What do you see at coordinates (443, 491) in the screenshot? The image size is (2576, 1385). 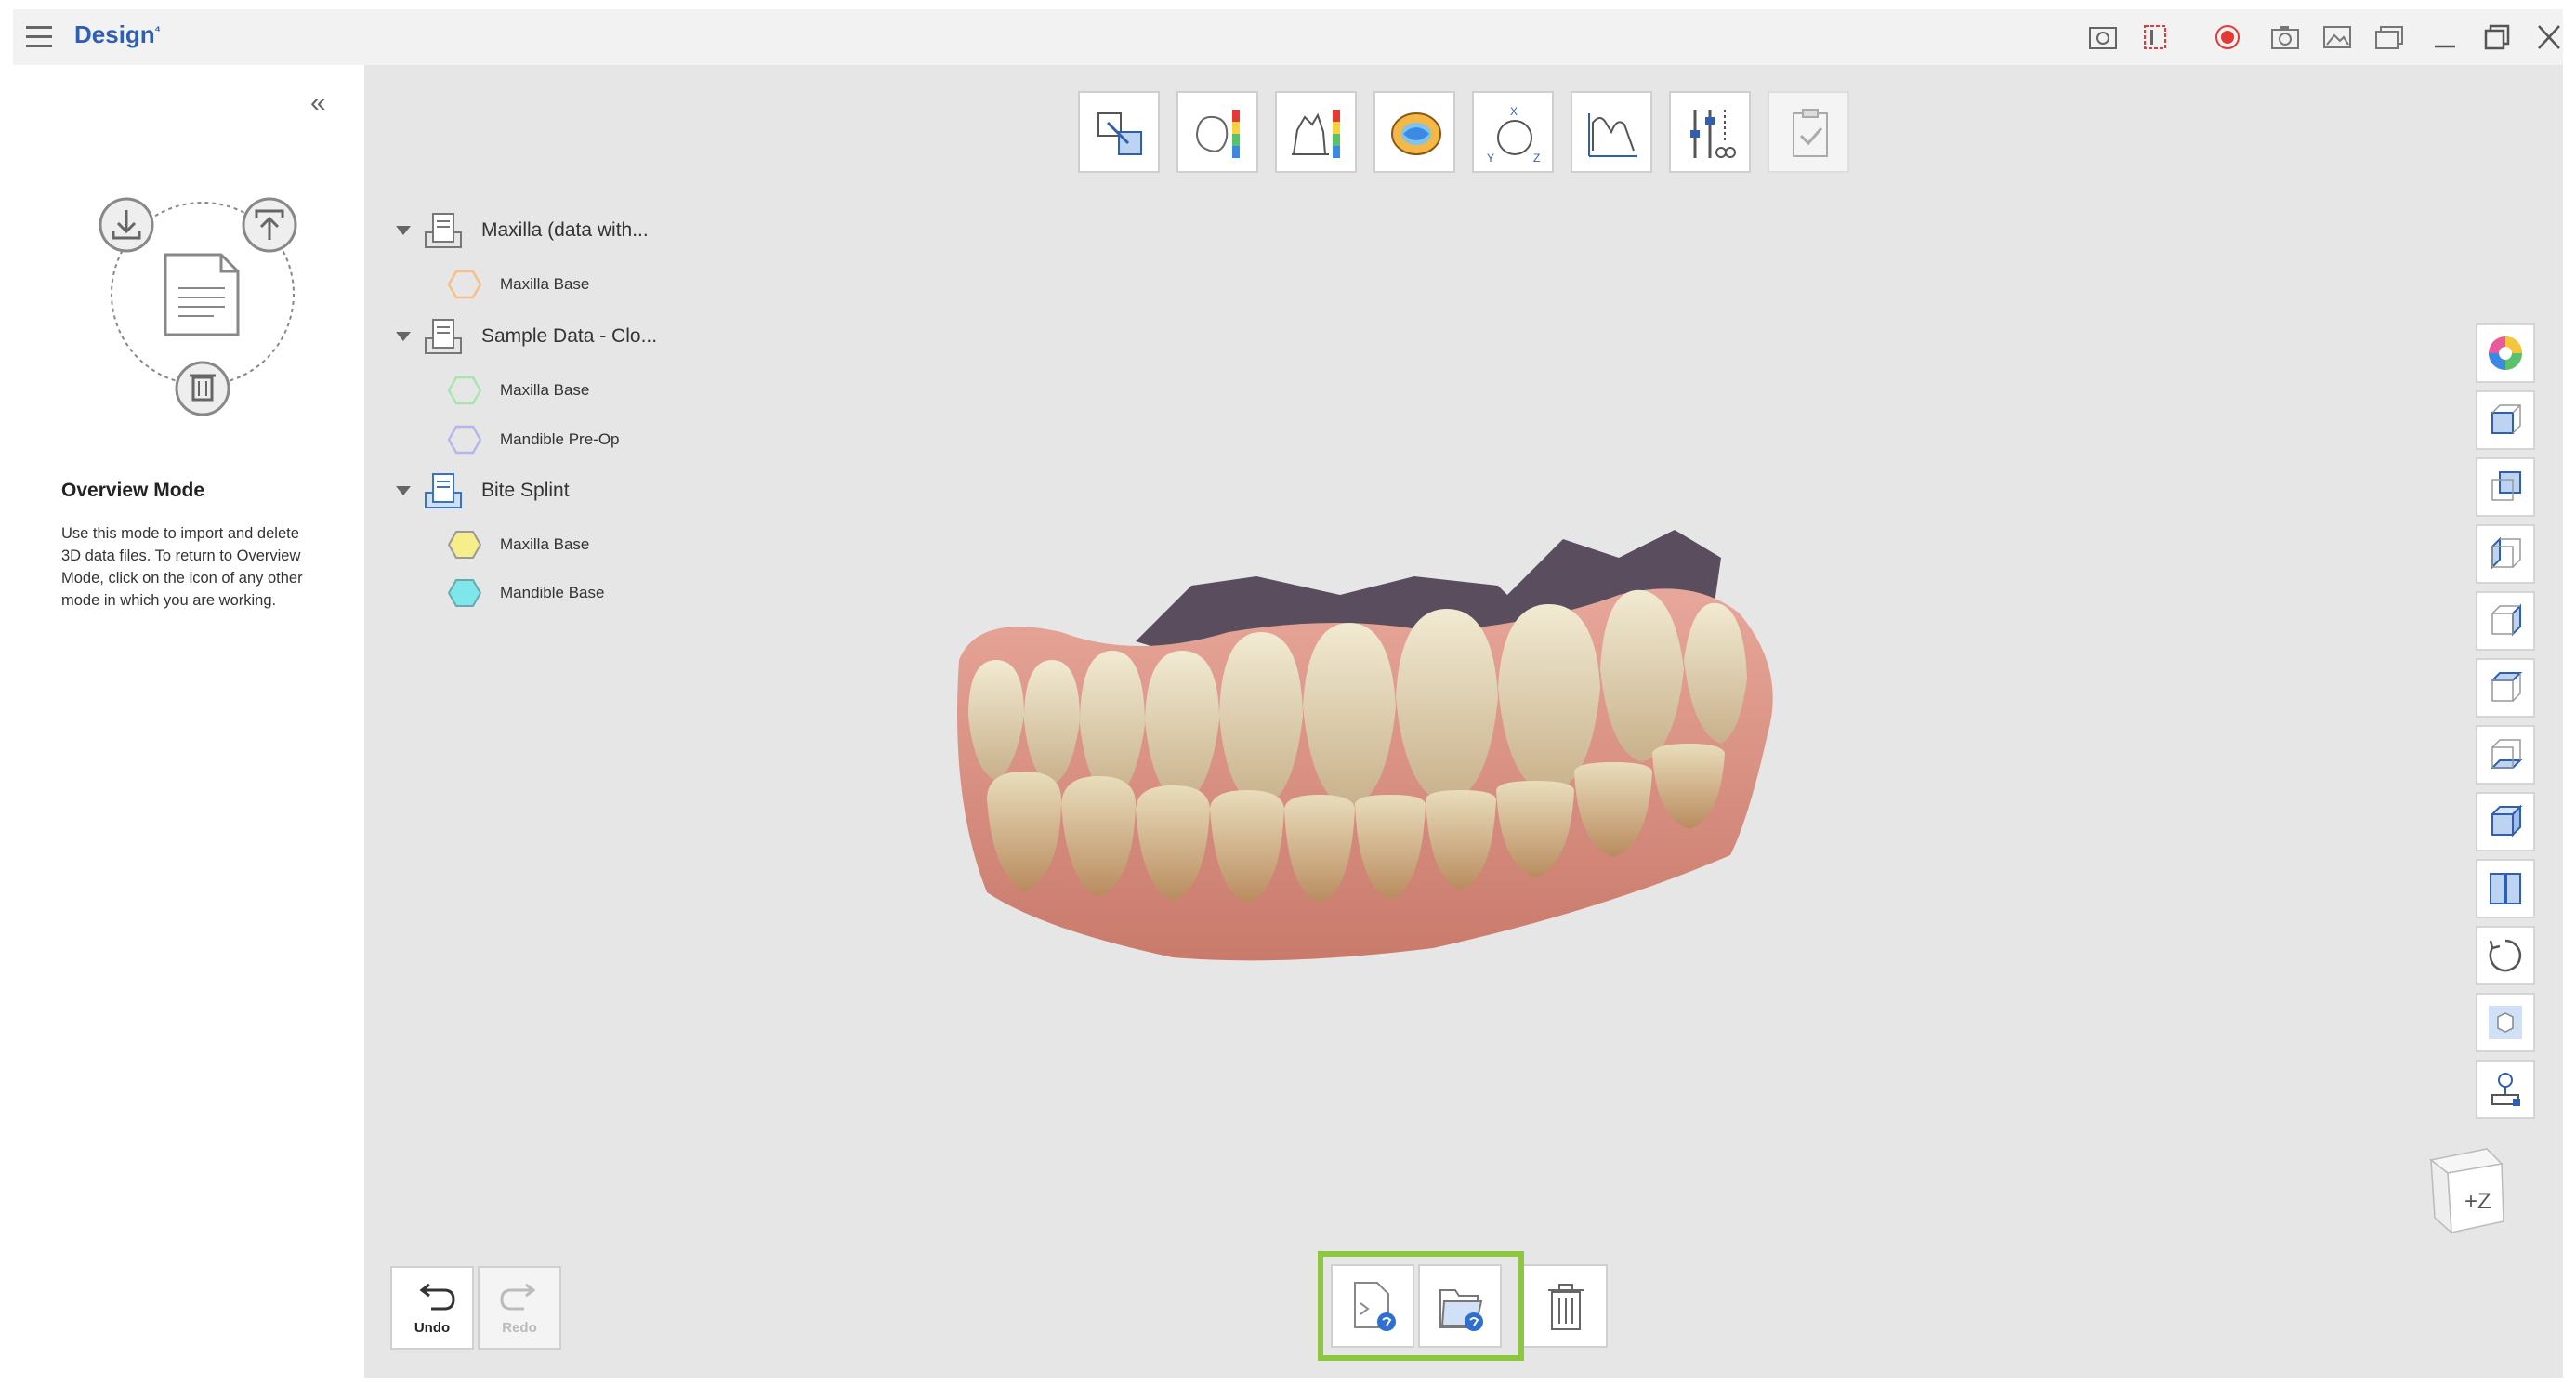 I see `bite-splint-data-icon` at bounding box center [443, 491].